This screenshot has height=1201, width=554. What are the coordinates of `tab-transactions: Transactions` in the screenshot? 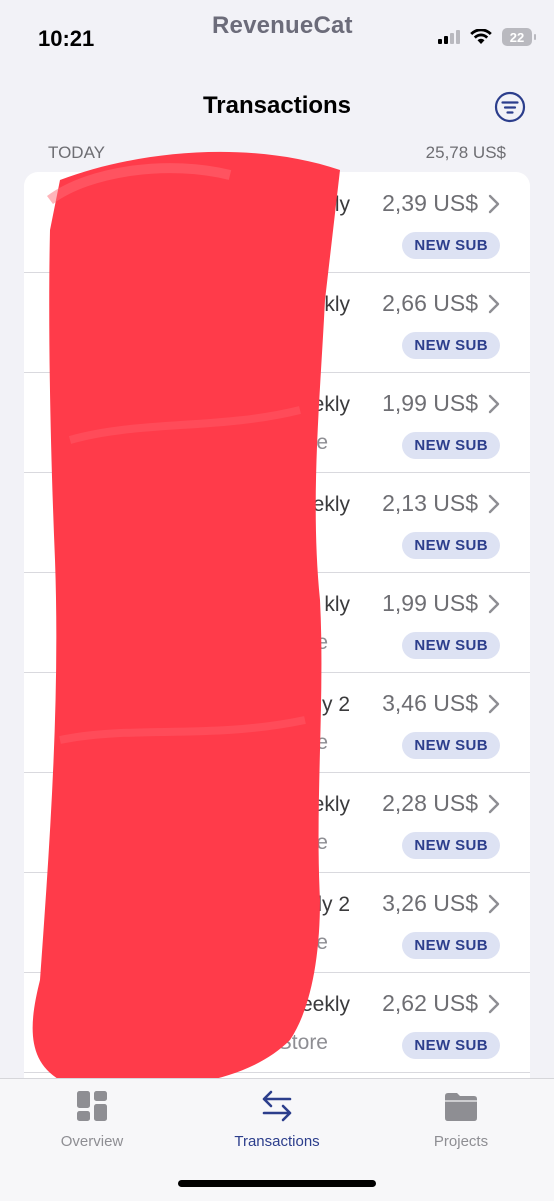 It's located at (277, 1118).